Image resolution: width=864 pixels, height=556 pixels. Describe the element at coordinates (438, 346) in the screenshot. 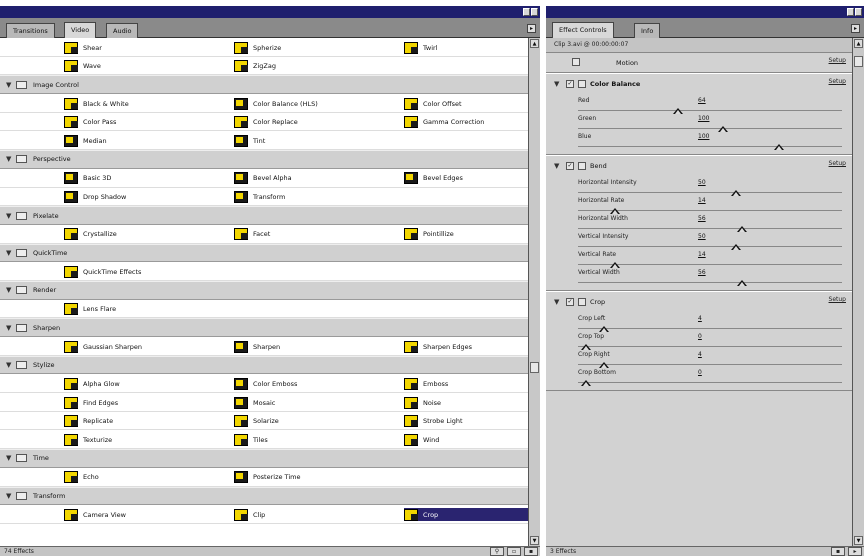

I see `effect-item-sharpen-edges: Sharpen Edges` at that location.